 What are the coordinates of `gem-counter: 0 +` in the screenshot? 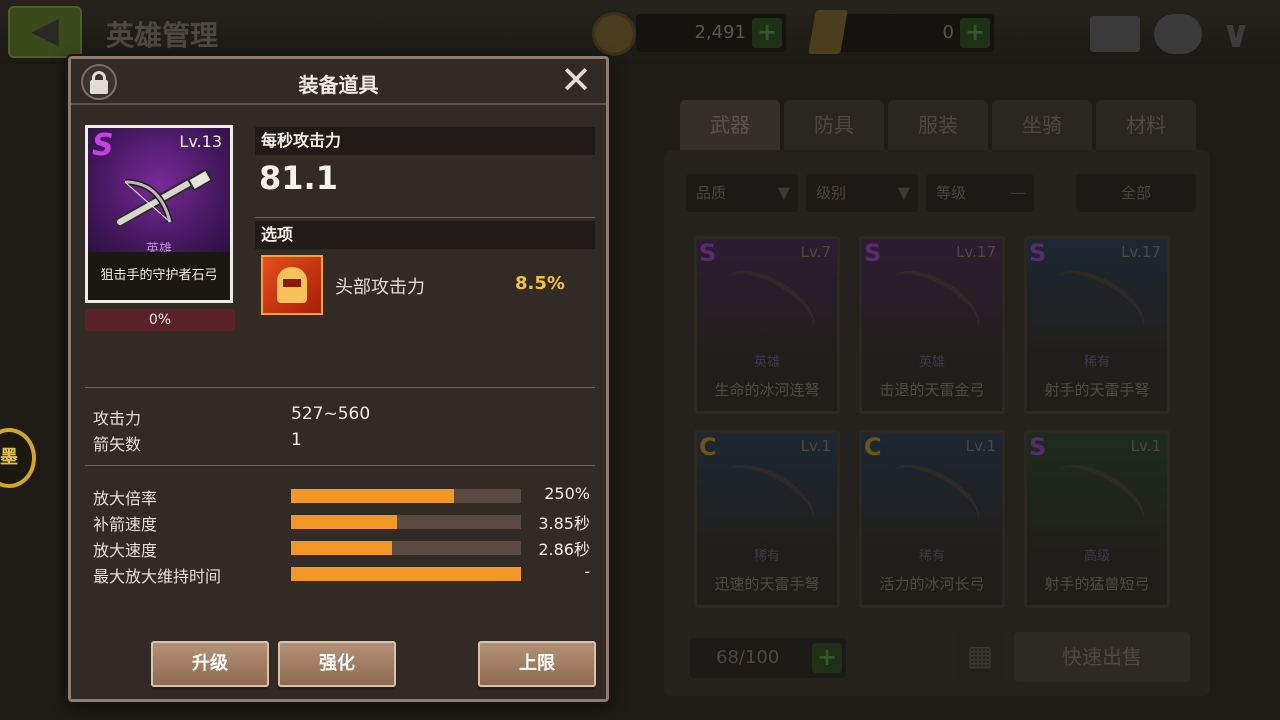 It's located at (910, 33).